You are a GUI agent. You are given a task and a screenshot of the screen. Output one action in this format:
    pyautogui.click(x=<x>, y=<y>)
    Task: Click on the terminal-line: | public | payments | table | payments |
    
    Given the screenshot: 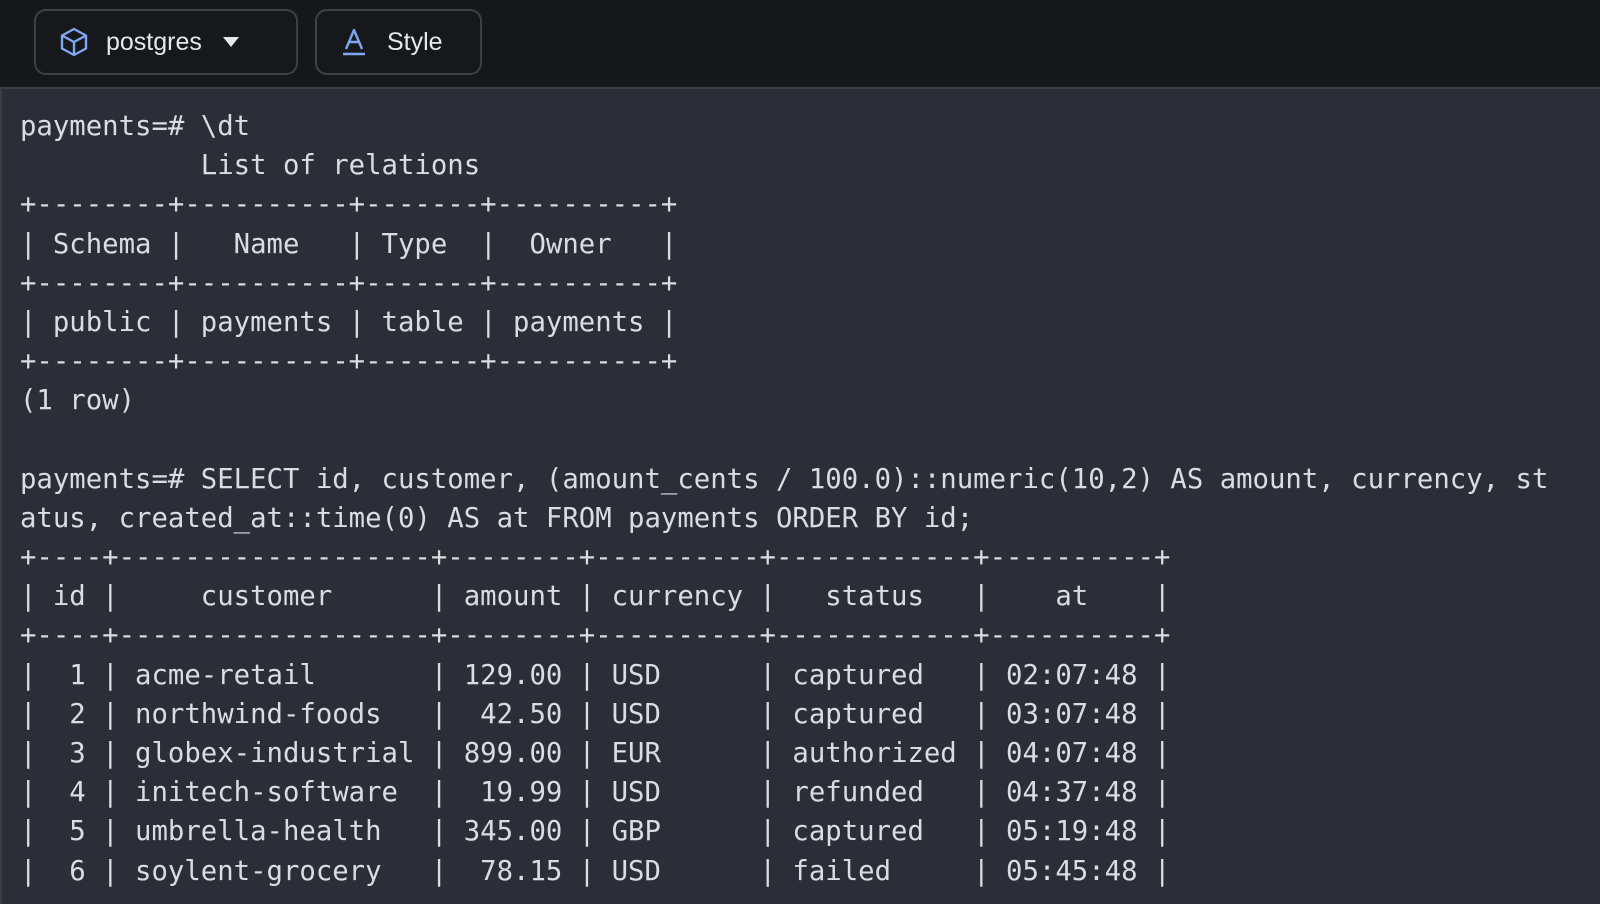 What is the action you would take?
    pyautogui.click(x=349, y=322)
    